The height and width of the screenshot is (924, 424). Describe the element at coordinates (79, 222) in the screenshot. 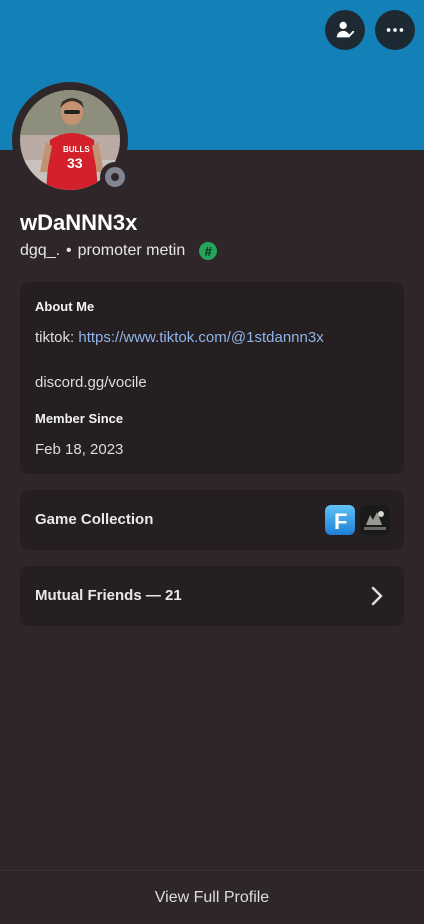

I see `display-name: wDaNNN3x` at that location.